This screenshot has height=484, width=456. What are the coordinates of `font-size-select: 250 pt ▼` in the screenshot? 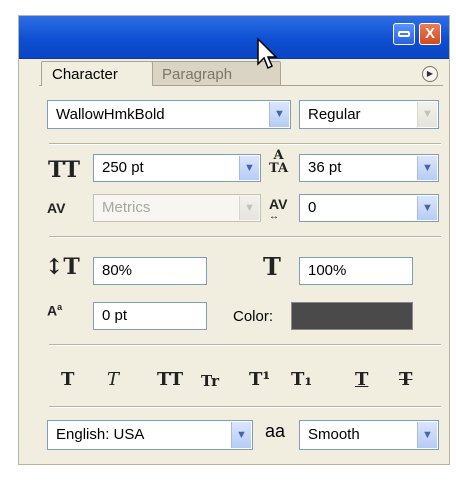 It's located at (177, 168).